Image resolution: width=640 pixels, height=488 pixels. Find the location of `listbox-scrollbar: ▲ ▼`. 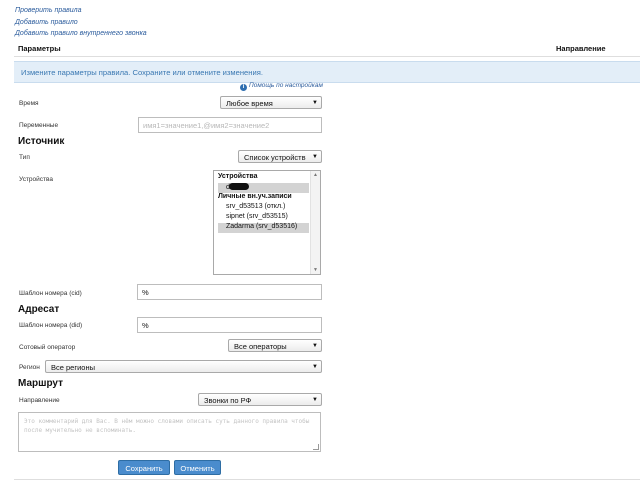

listbox-scrollbar: ▲ ▼ is located at coordinates (315, 222).